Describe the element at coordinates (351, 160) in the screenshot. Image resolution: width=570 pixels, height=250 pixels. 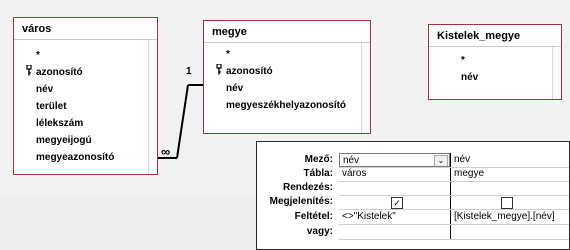
I see `field-value: név` at that location.